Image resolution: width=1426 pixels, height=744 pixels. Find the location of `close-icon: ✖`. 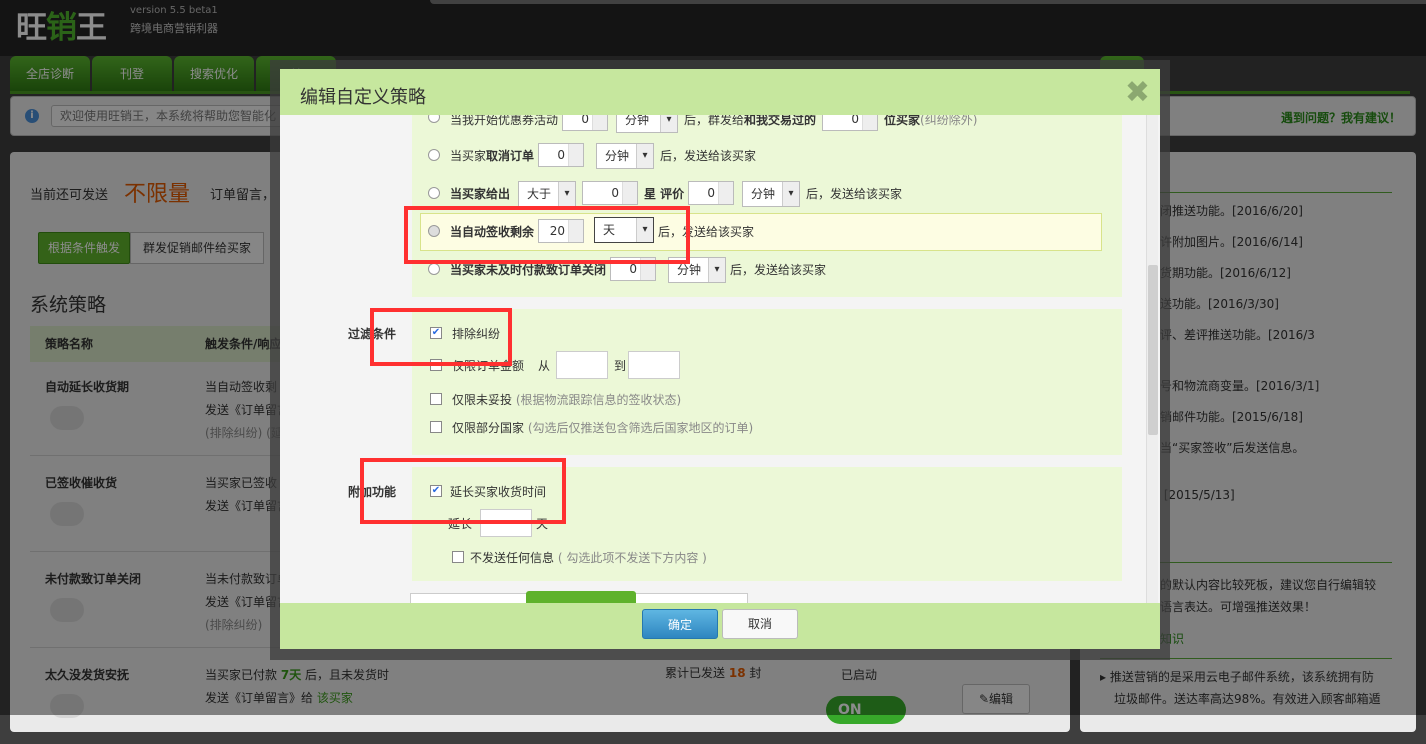

close-icon: ✖ is located at coordinates (1137, 92).